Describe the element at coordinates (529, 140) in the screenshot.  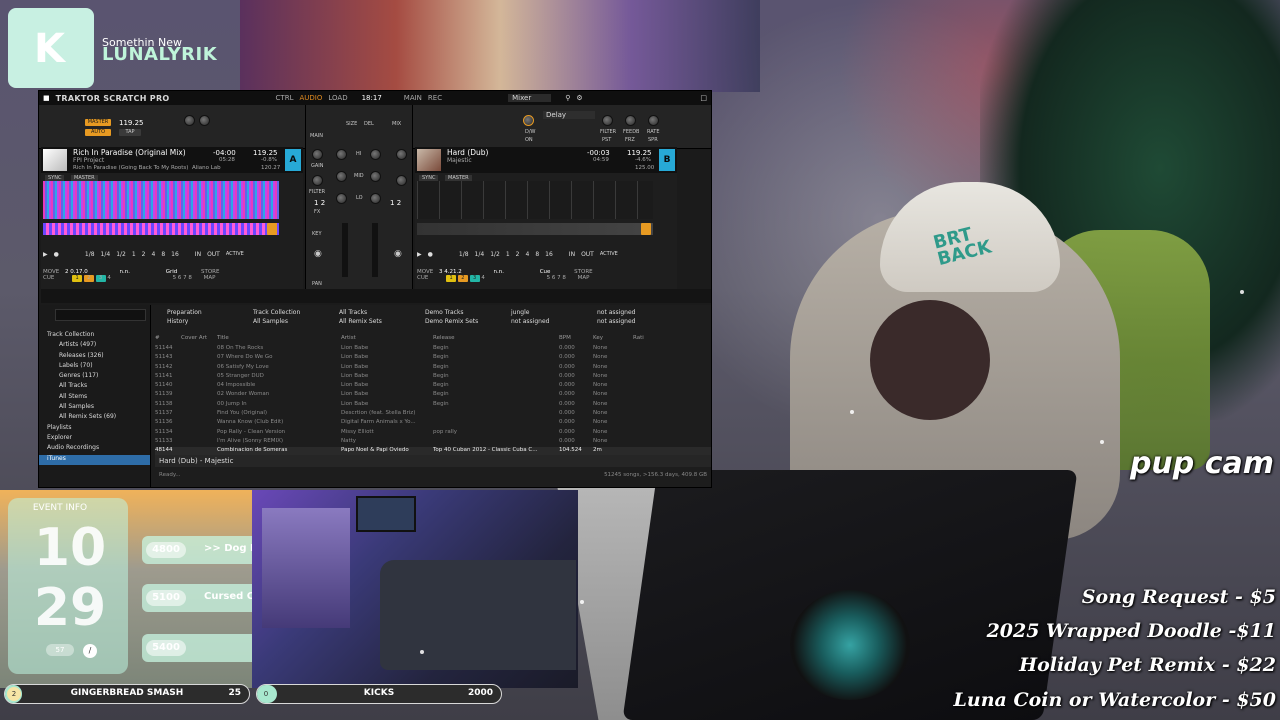
I see `fx-on-label: ON` at that location.